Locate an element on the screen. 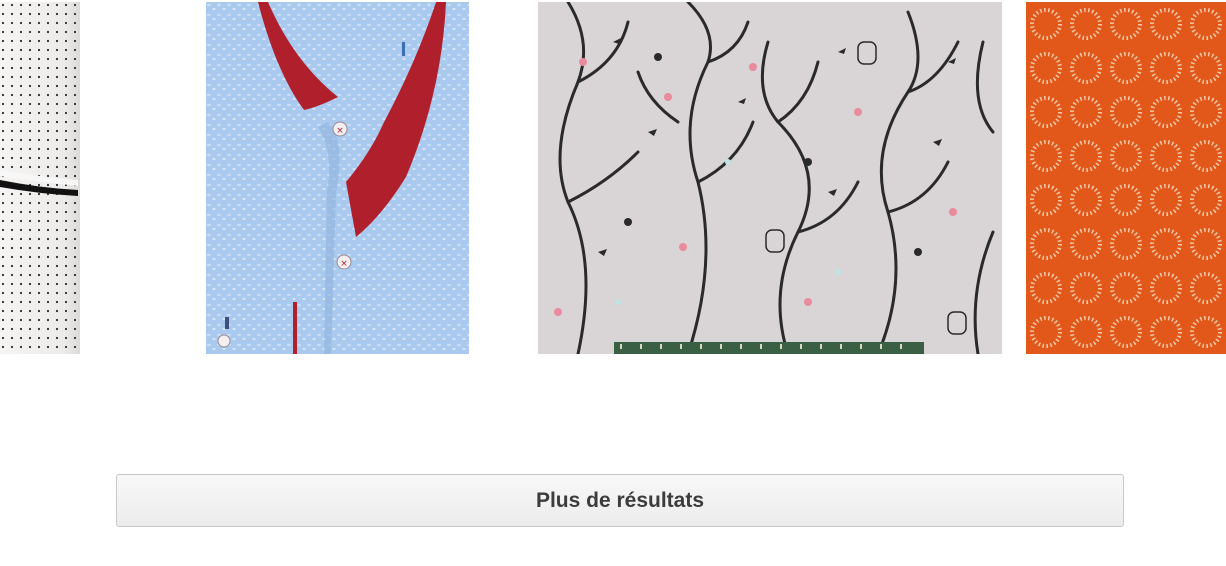 Image resolution: width=1226 pixels, height=566 pixels. result-image-orange-fabric is located at coordinates (1126, 178).